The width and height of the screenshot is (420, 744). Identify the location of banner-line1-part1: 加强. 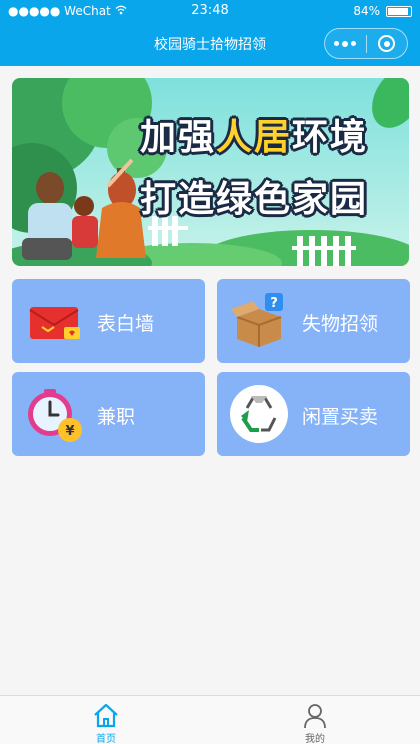
(178, 137).